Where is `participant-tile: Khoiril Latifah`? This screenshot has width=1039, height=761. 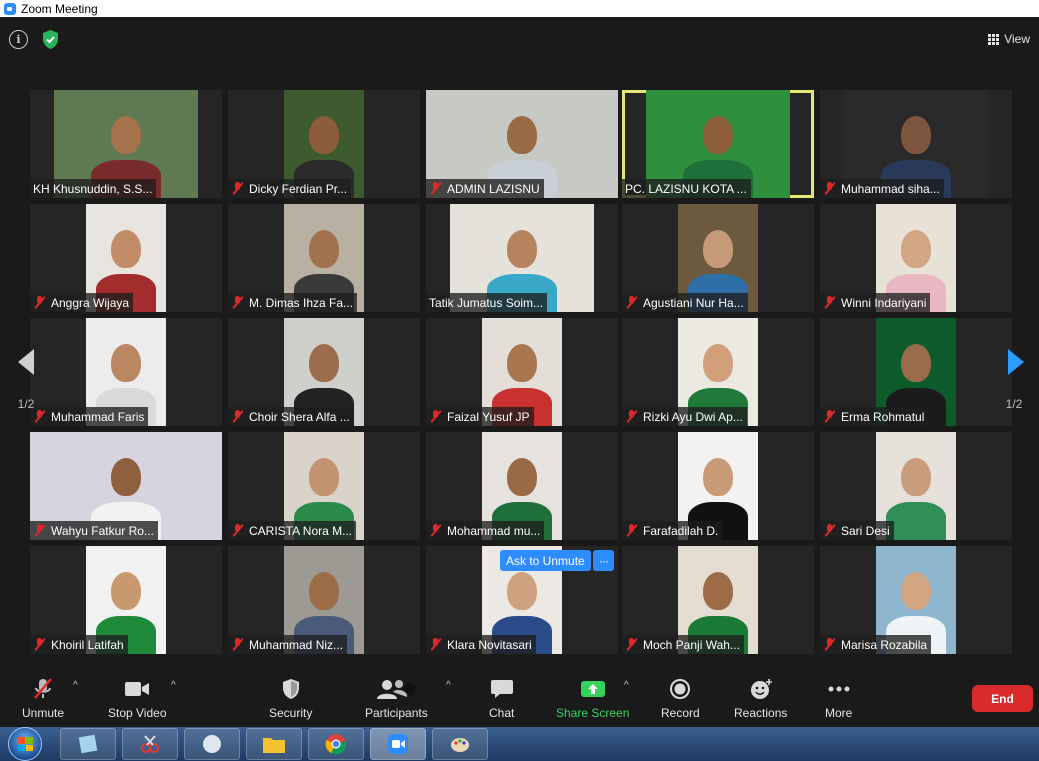 participant-tile: Khoiril Latifah is located at coordinates (126, 600).